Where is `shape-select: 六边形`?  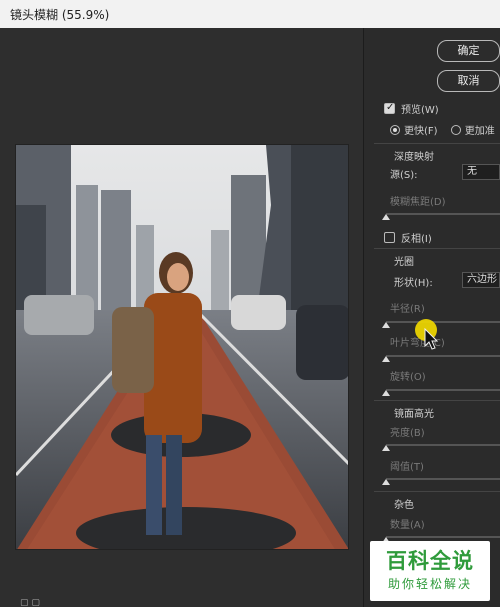
shape-select: 六边形 is located at coordinates (481, 280).